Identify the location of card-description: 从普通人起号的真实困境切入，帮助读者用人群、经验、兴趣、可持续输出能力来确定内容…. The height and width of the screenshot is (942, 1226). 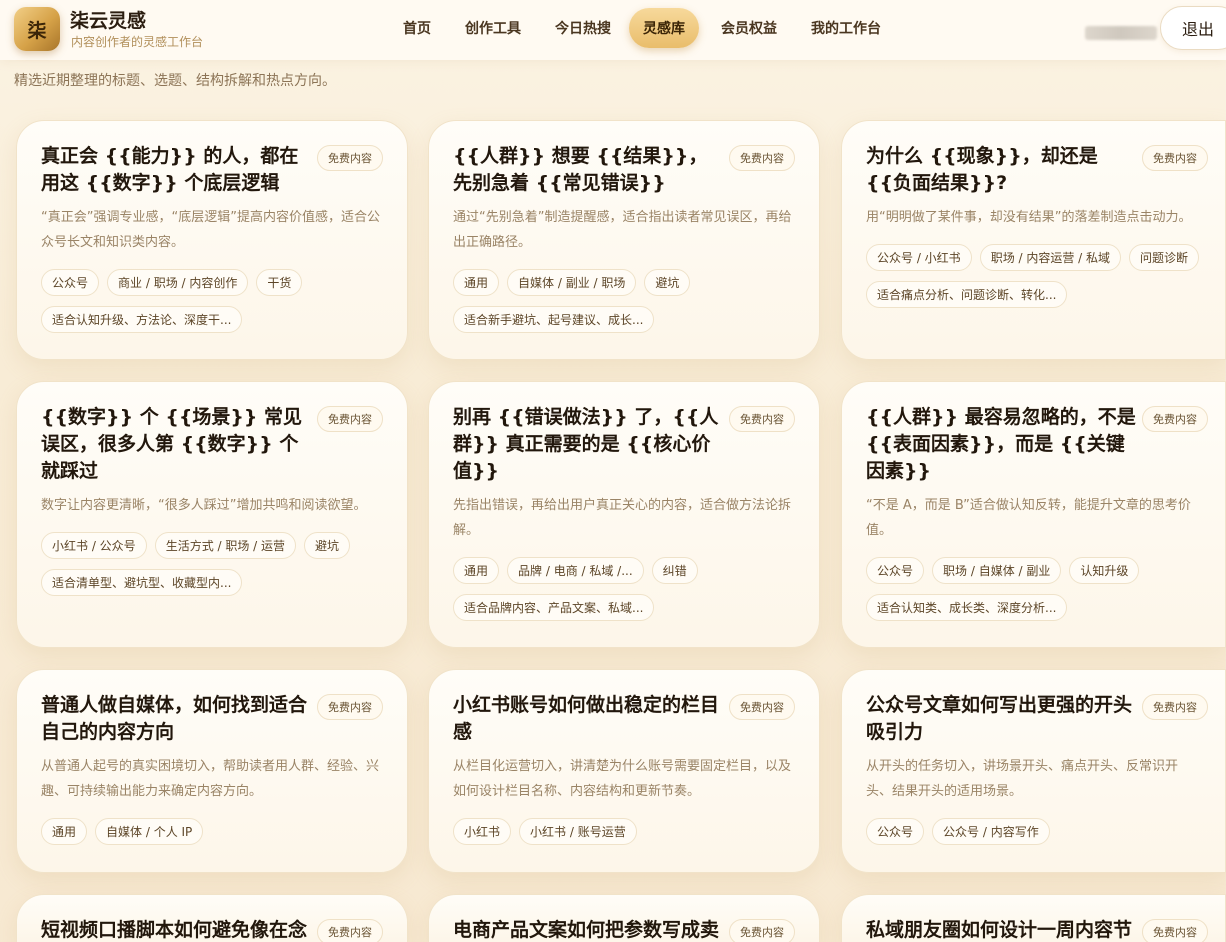
(210, 779).